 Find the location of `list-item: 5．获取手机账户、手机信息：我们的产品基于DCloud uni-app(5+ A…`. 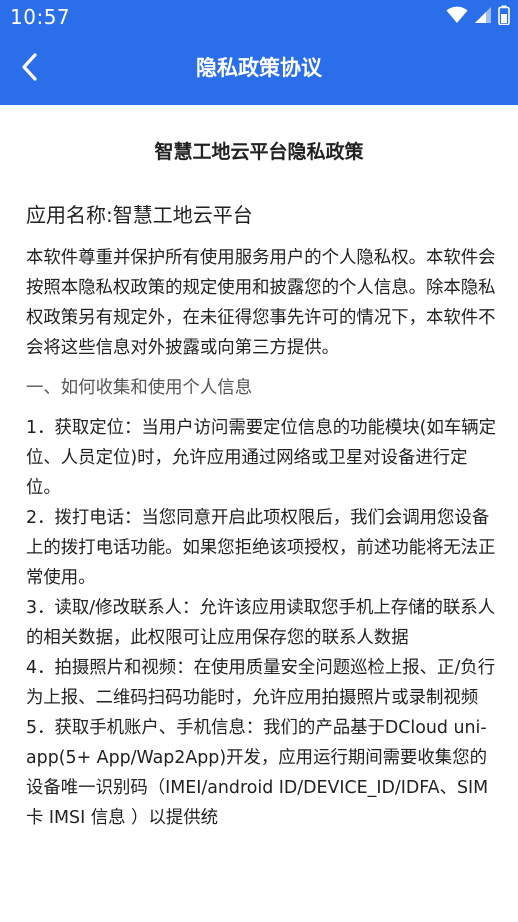

list-item: 5．获取手机账户、手机信息：我们的产品基于DCloud uni-app(5+ A… is located at coordinates (257, 773).